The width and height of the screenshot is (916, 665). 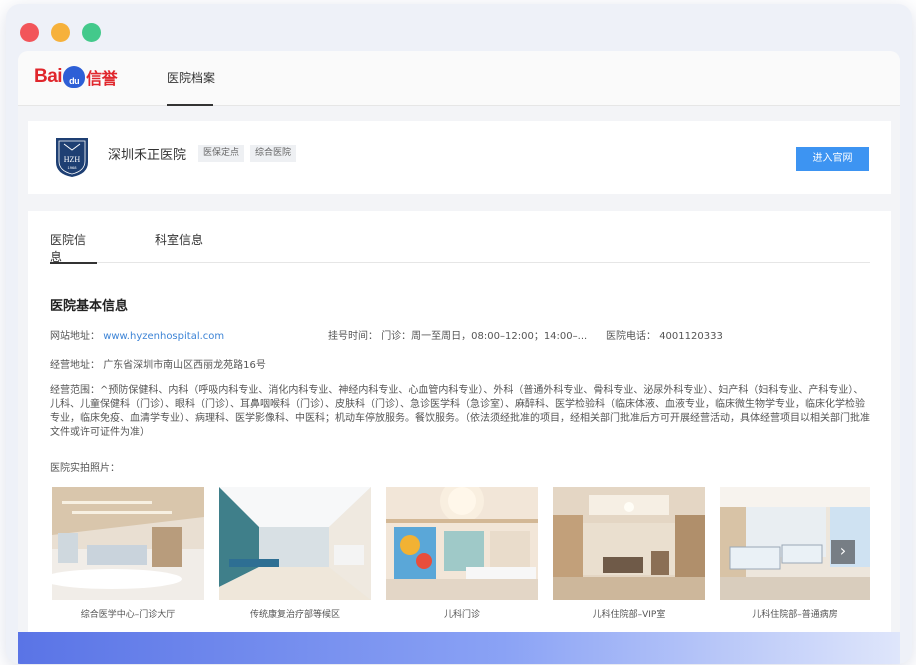 I want to click on maximize-window-button, so click(x=91, y=32).